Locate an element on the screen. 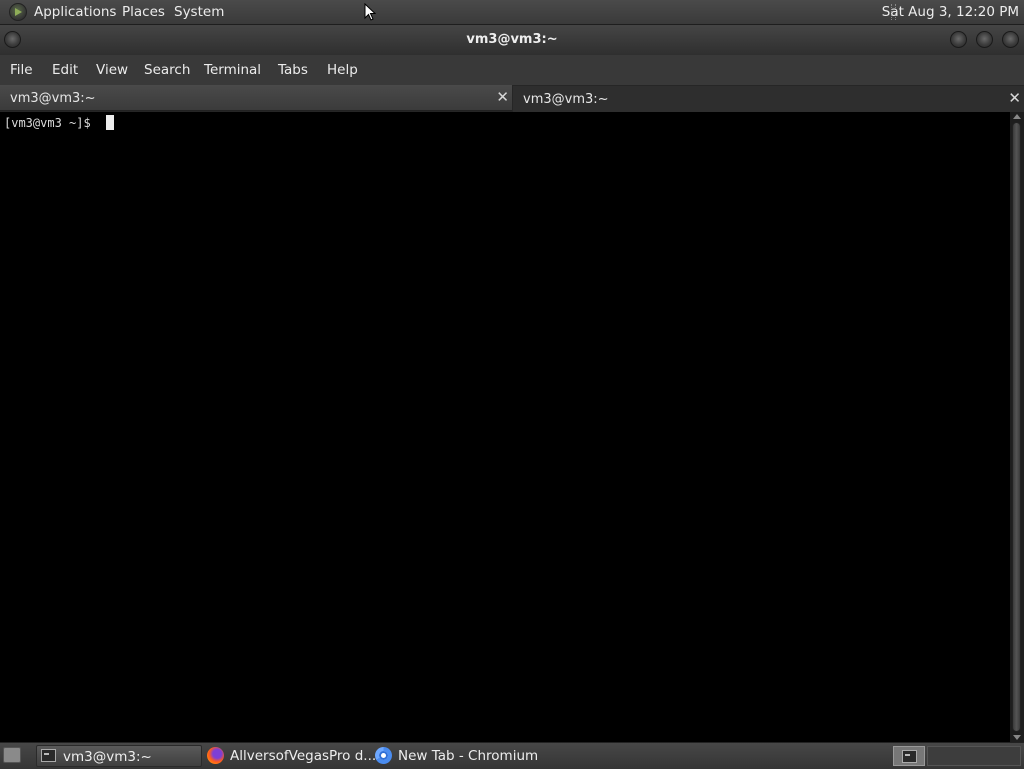 The width and height of the screenshot is (1024, 769). task-label: vm3@vm3:~ is located at coordinates (107, 757).